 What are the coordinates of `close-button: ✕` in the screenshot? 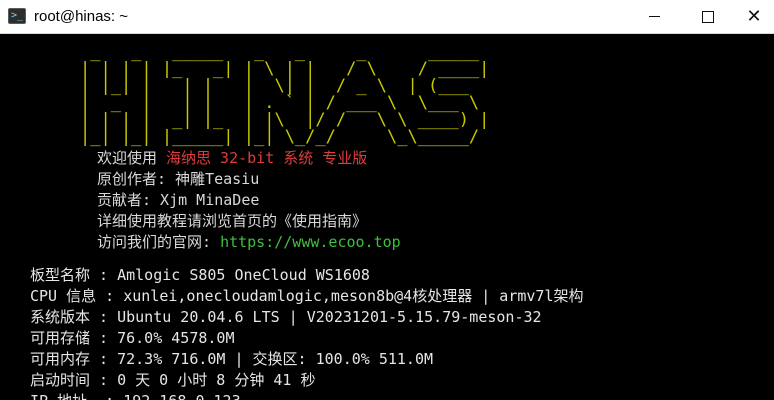 It's located at (752, 16).